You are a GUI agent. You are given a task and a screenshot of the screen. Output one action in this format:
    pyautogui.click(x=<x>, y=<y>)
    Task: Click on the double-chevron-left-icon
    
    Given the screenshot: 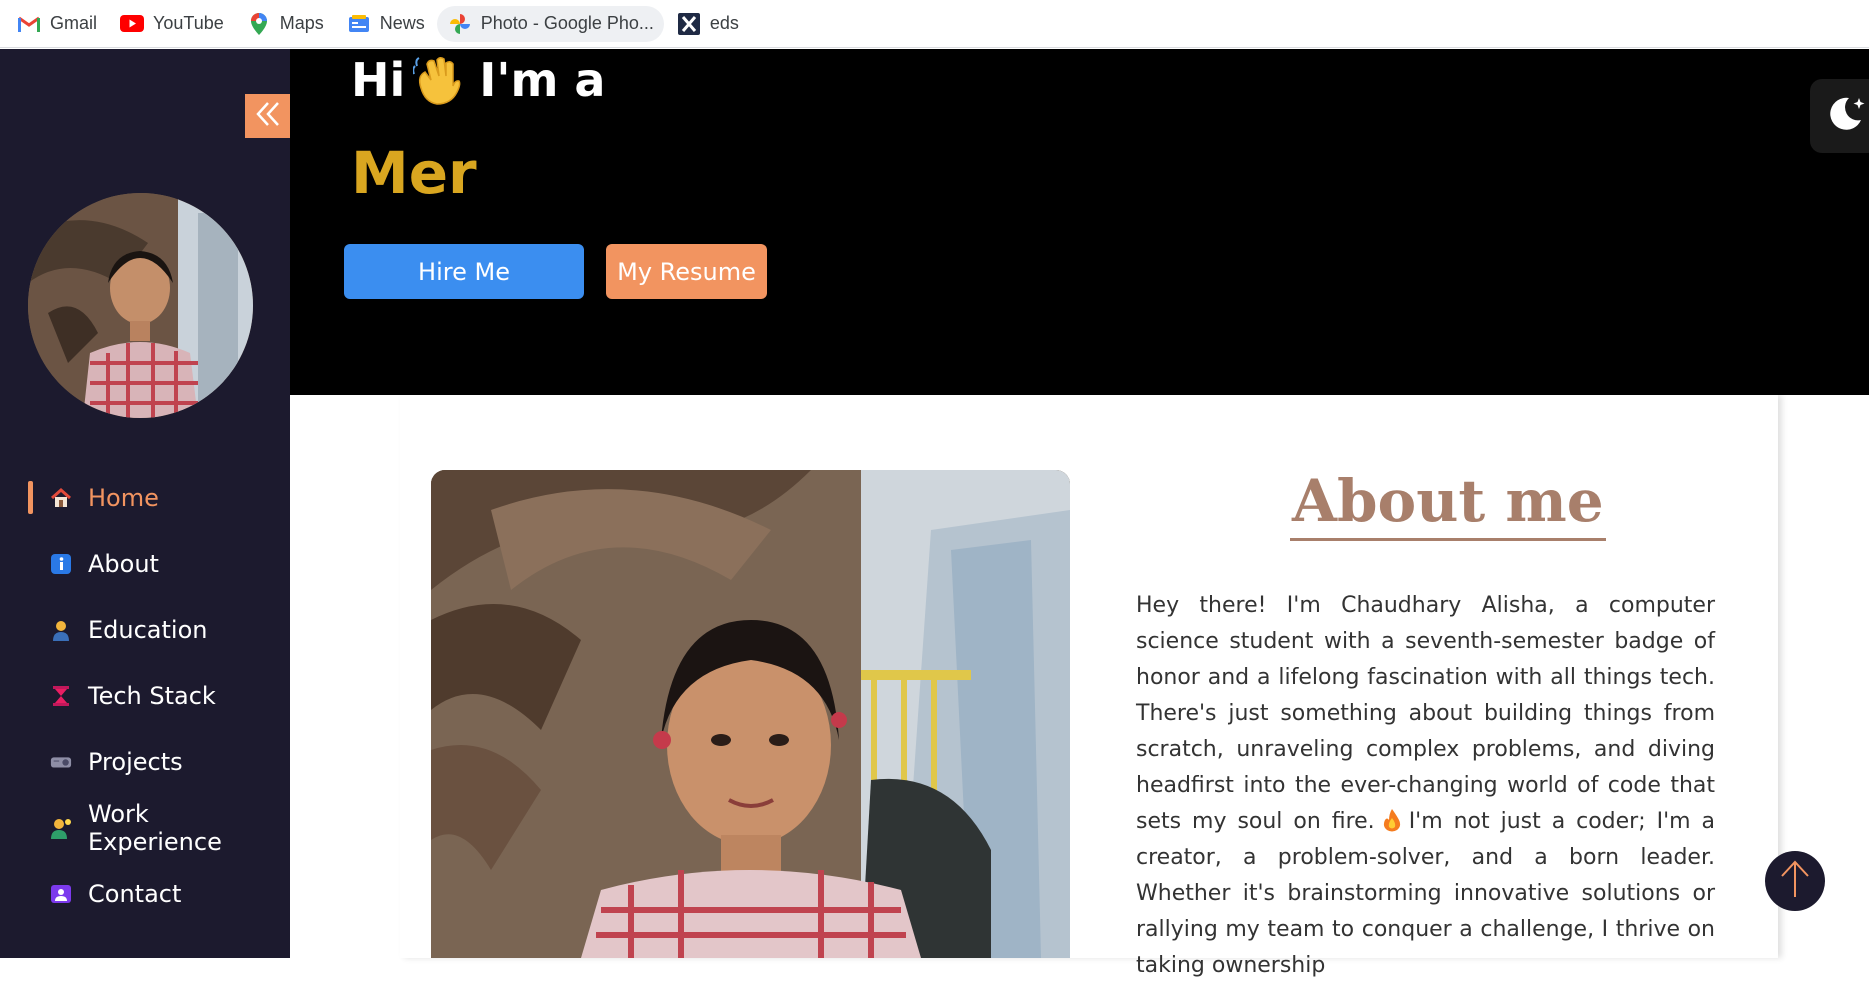 What is the action you would take?
    pyautogui.click(x=268, y=116)
    